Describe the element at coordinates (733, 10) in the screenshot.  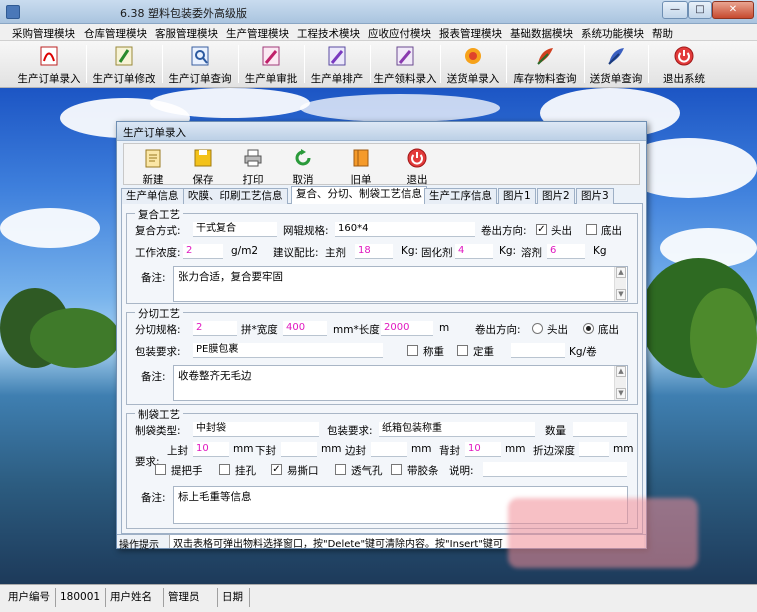
I see `close-button: ✕` at that location.